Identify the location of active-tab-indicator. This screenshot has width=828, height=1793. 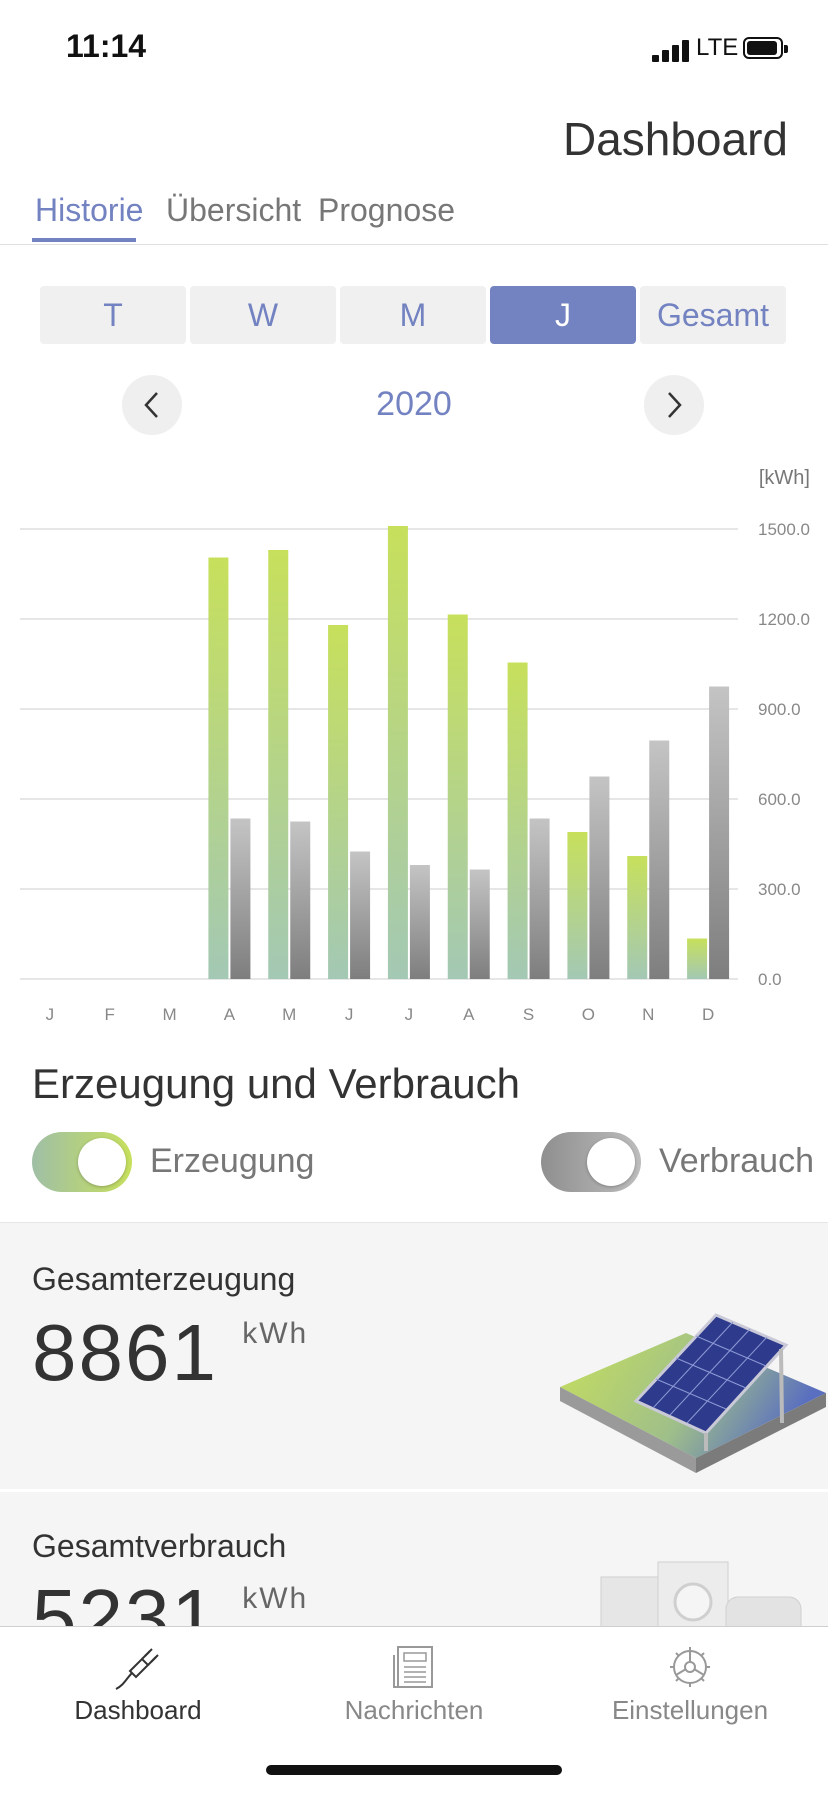
(84, 240).